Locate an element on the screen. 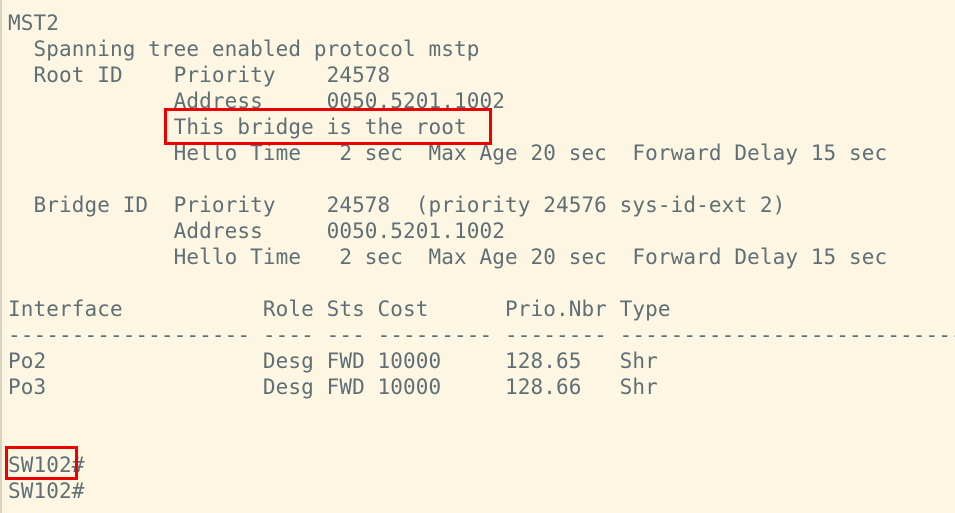 This screenshot has width=955, height=513. interface-row-po2: Po2 Desg FWD 10000 128.65 Shr is located at coordinates (333, 361).